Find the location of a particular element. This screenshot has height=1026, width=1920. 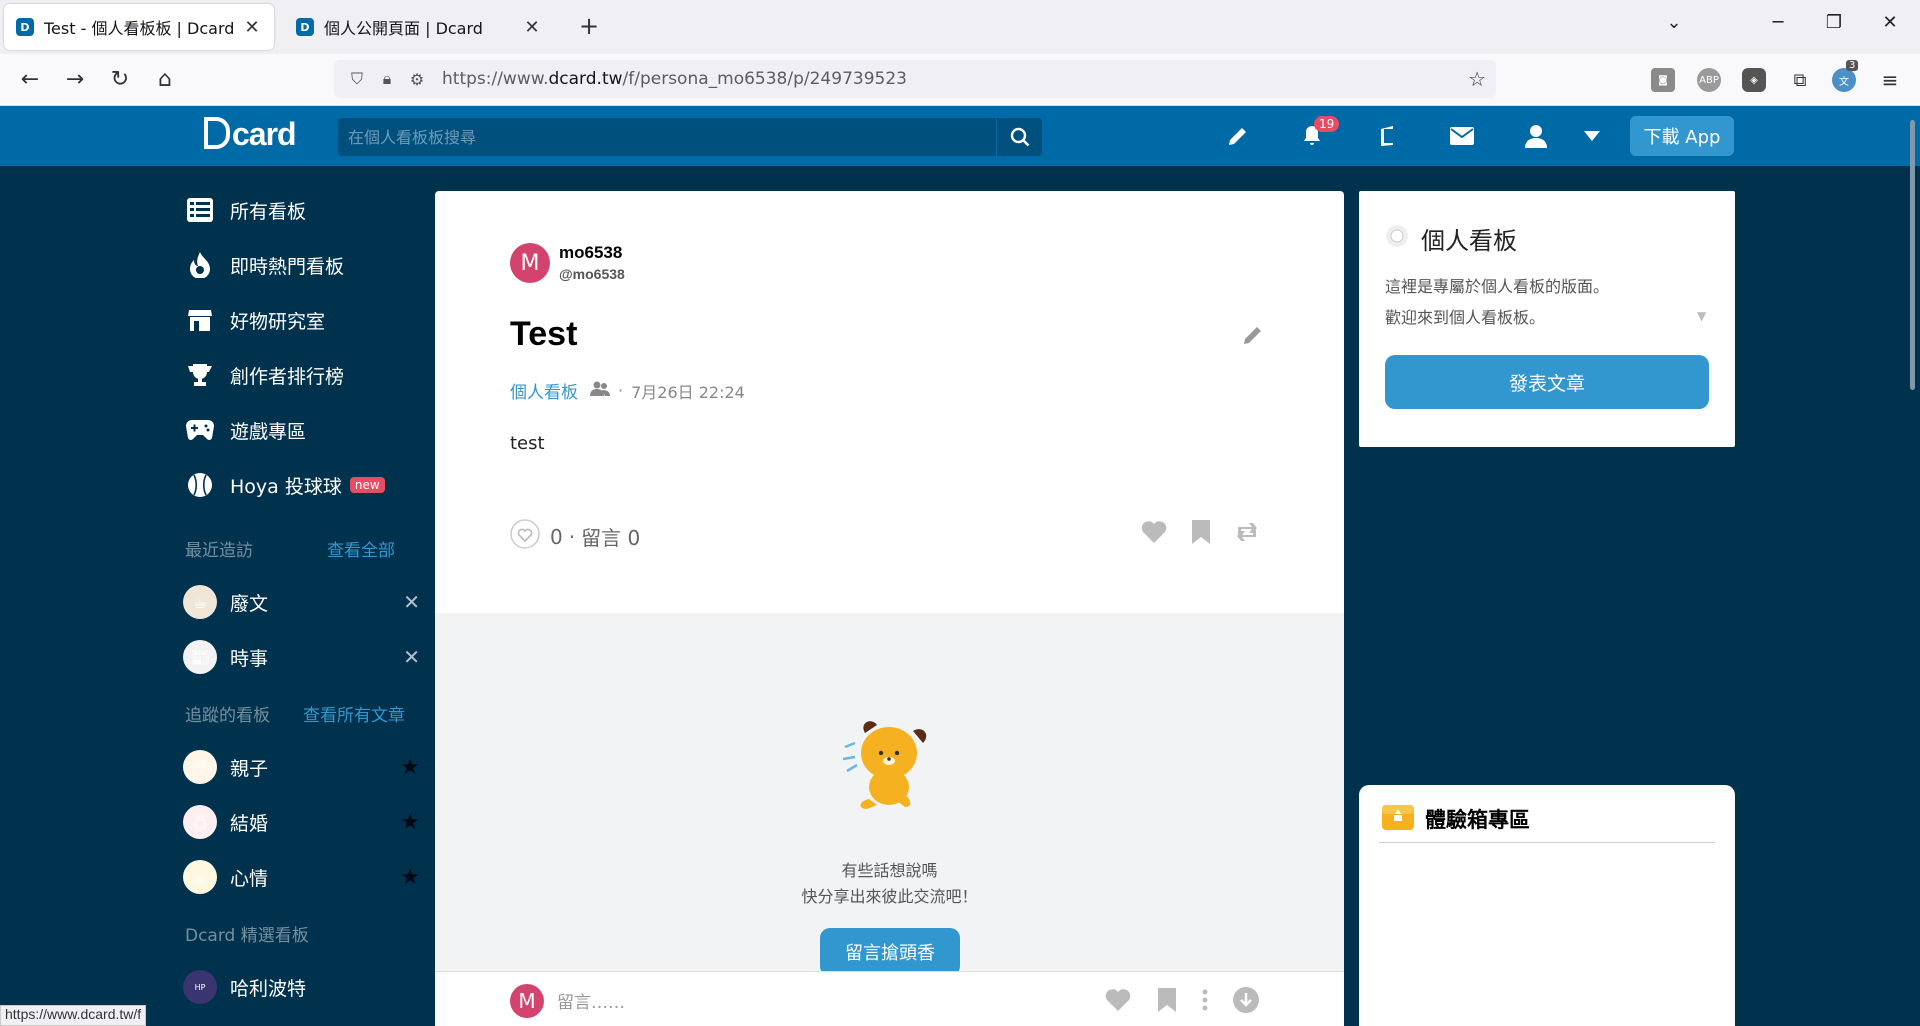

search-input is located at coordinates (653, 137).